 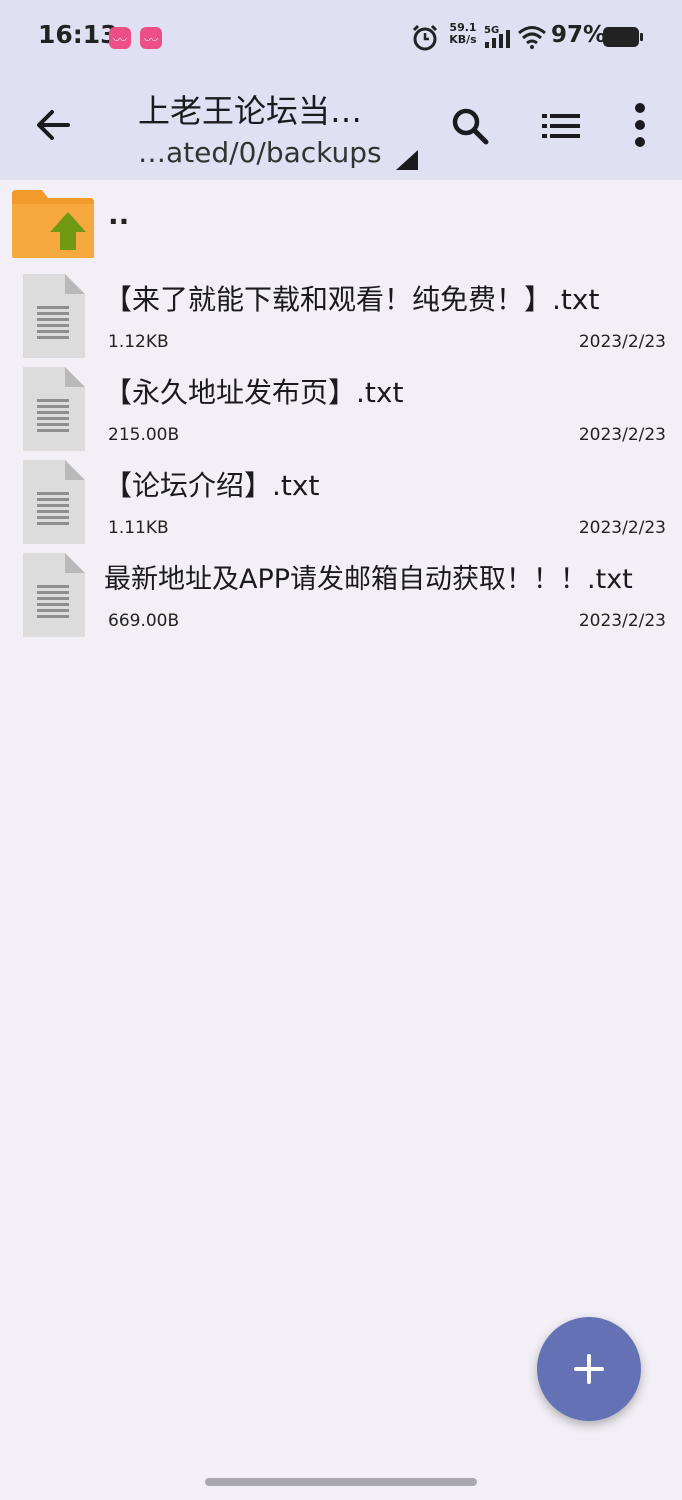 I want to click on file-name: 【来了就能下载和观看！纯免费！】.txt, so click(x=352, y=299).